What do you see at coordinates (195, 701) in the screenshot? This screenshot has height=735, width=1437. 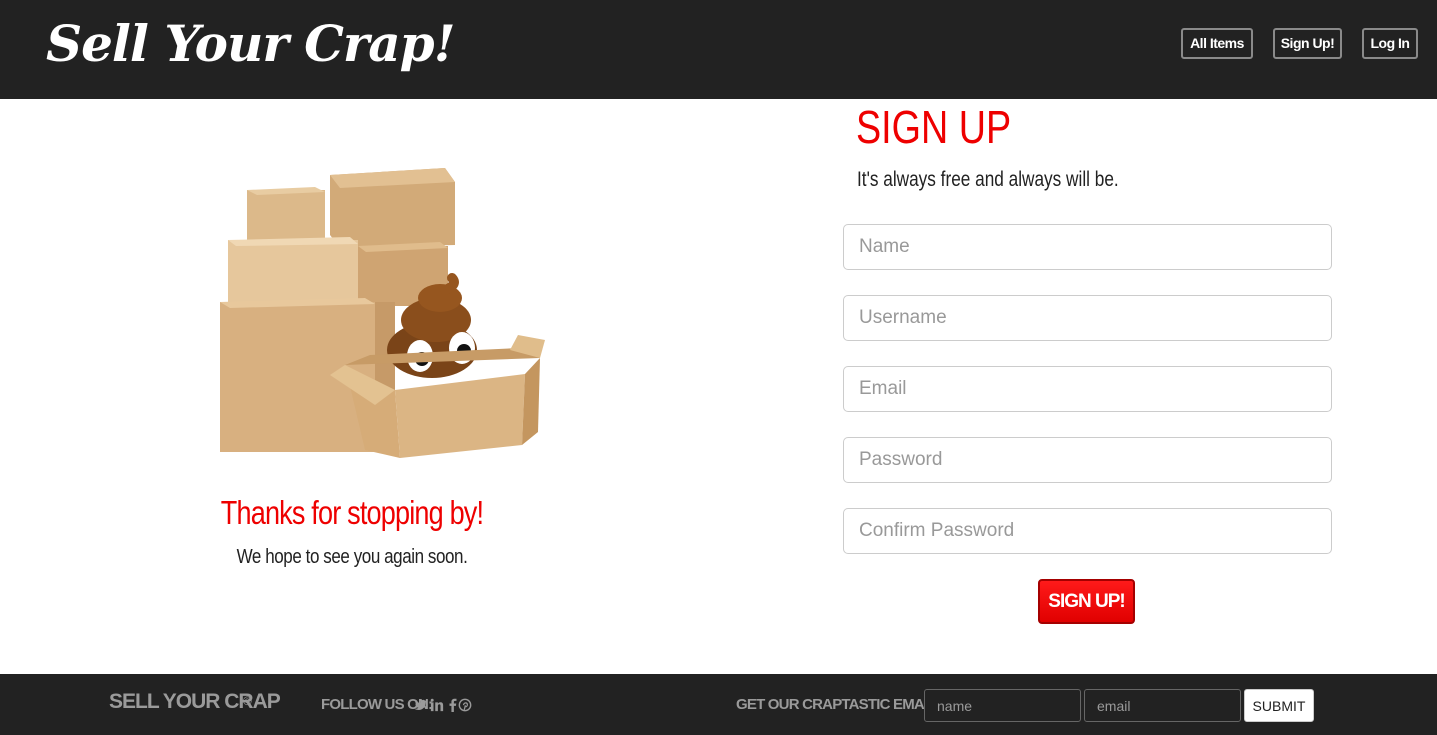 I see `footer-brand: SELL YOUR CRAP` at bounding box center [195, 701].